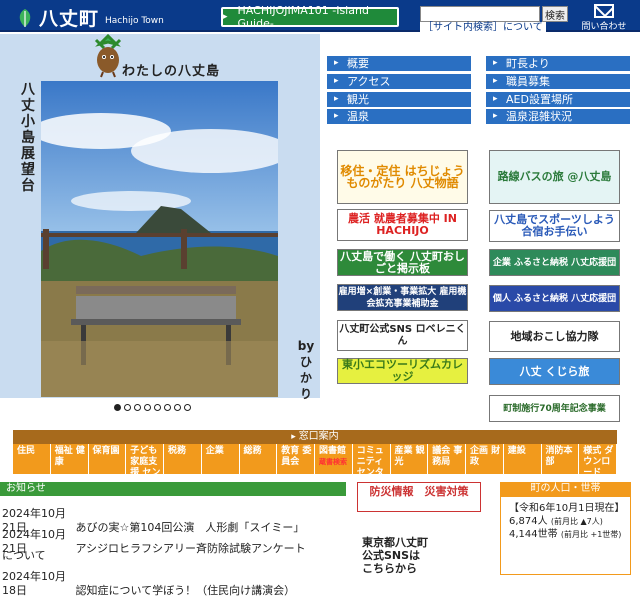  What do you see at coordinates (186, 590) in the screenshot?
I see `news-title: 認知症について学ぼう！（住民向け講演会）` at bounding box center [186, 590].